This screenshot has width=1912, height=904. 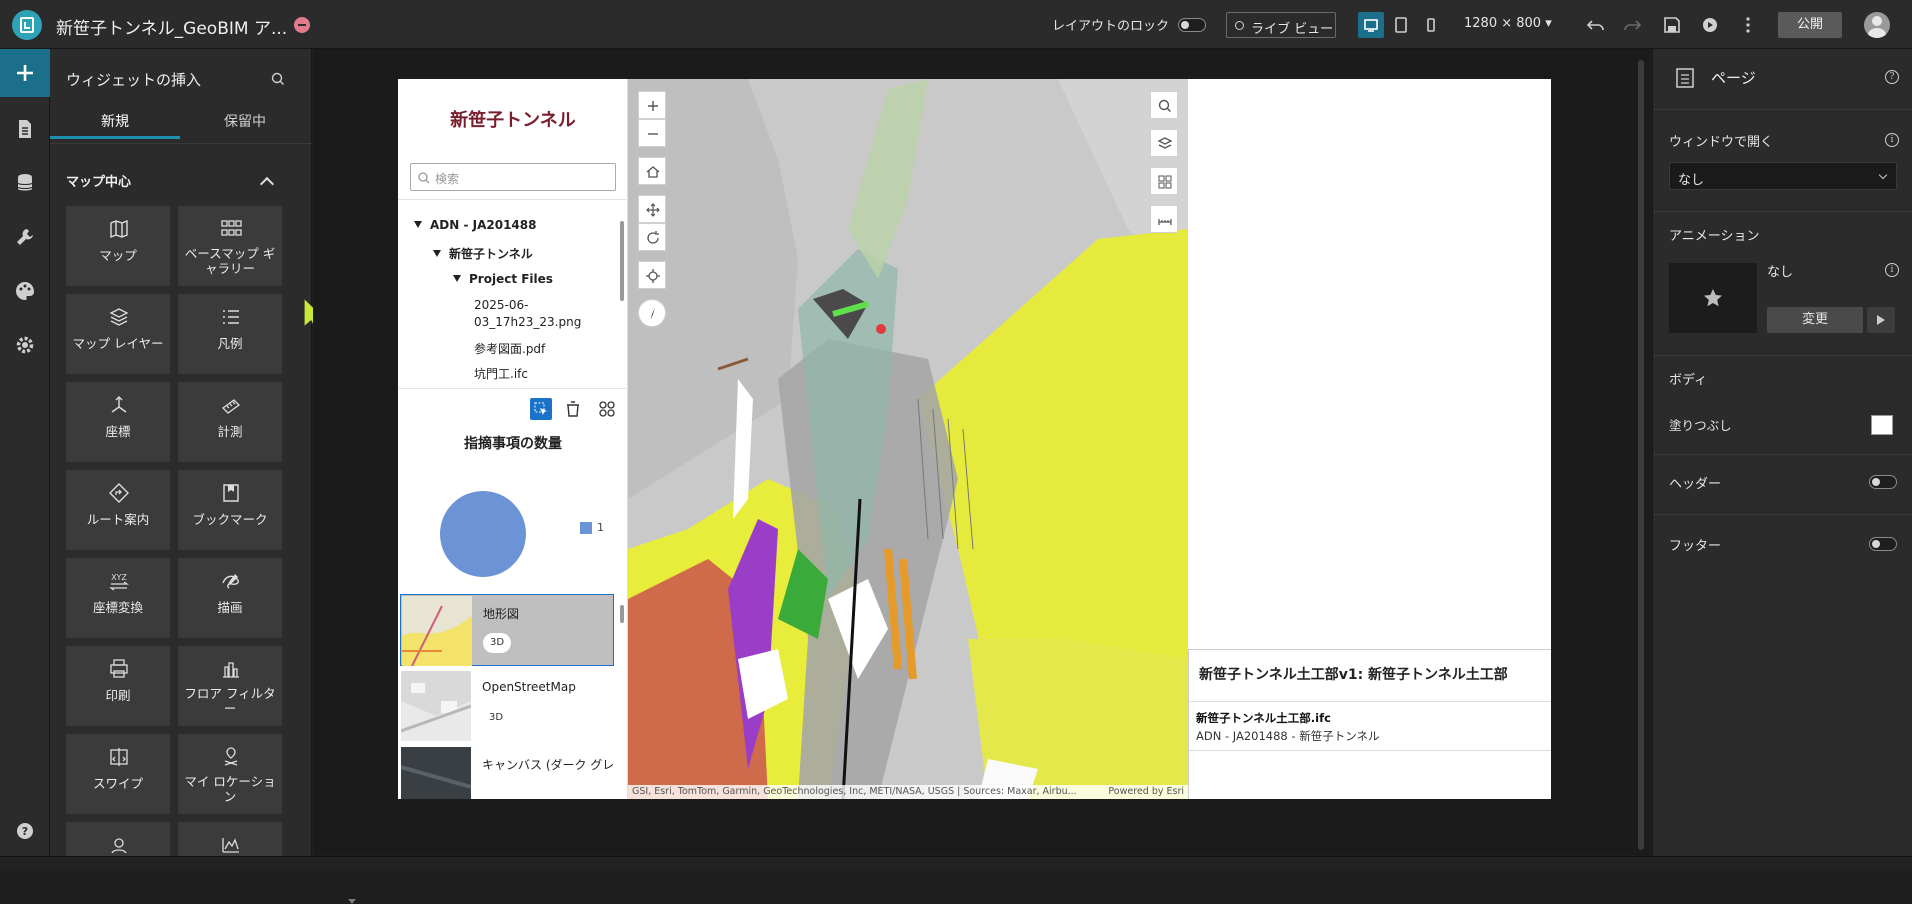 What do you see at coordinates (507, 772) in the screenshot?
I see `bookmark-item: キャンバス (ダーク グレ` at bounding box center [507, 772].